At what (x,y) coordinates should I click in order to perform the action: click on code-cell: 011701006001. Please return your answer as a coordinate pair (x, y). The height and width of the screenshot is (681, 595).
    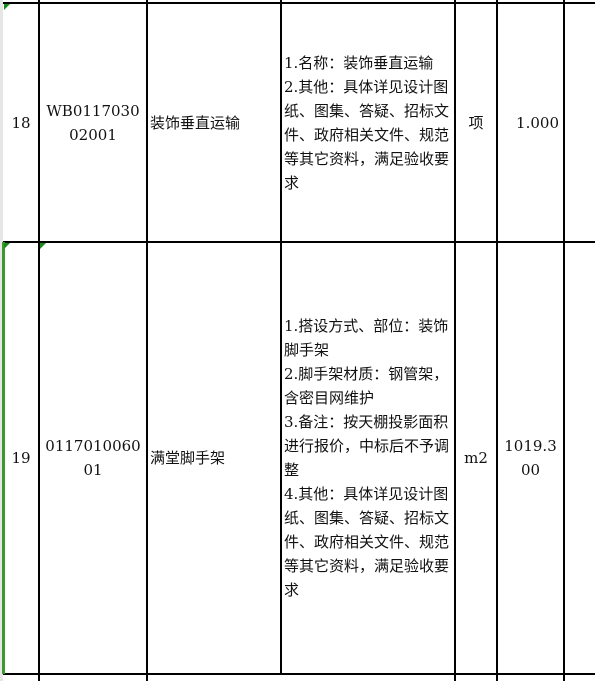
    Looking at the image, I should click on (93, 458).